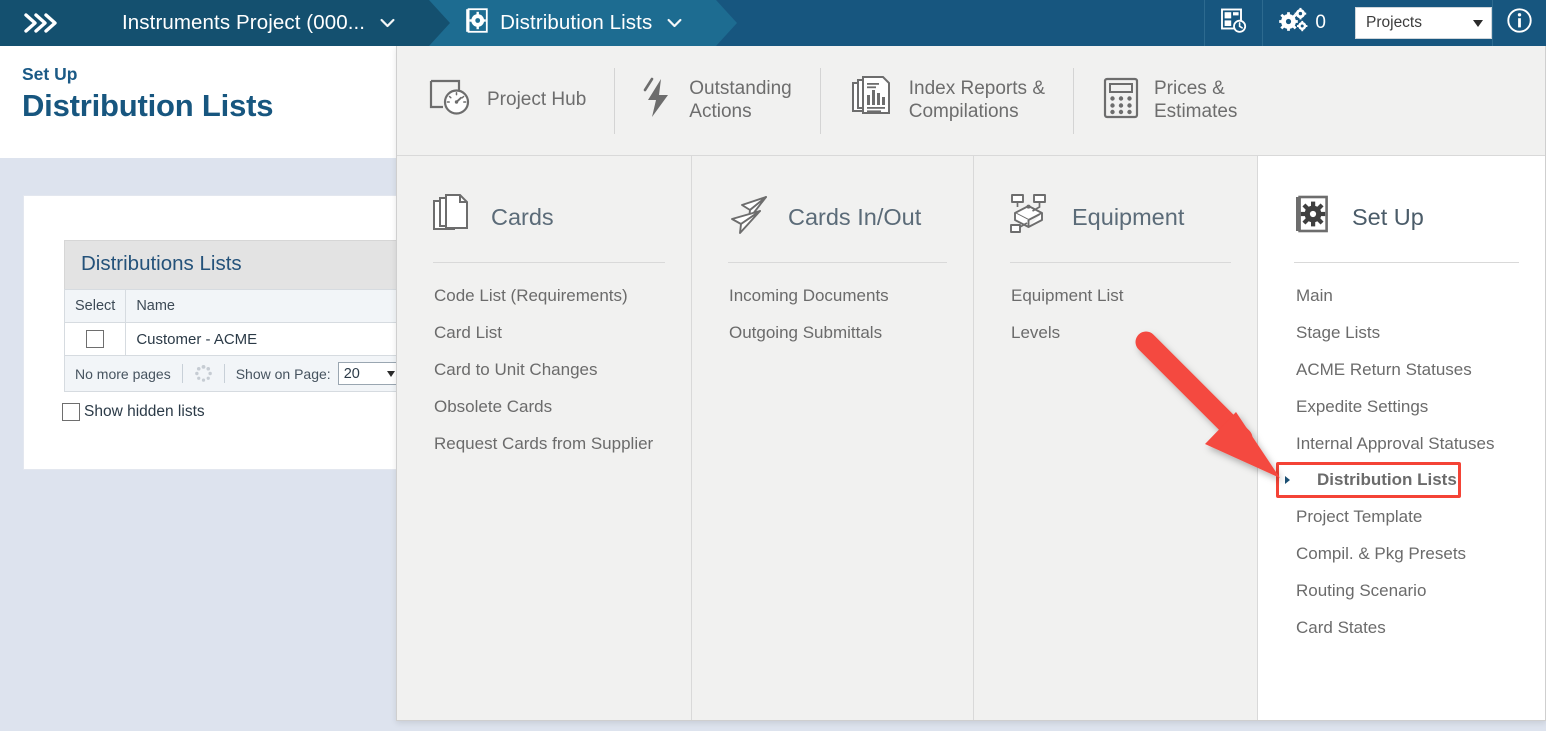  I want to click on menu-item-distribution-lists: Distribution Lists, so click(1368, 480).